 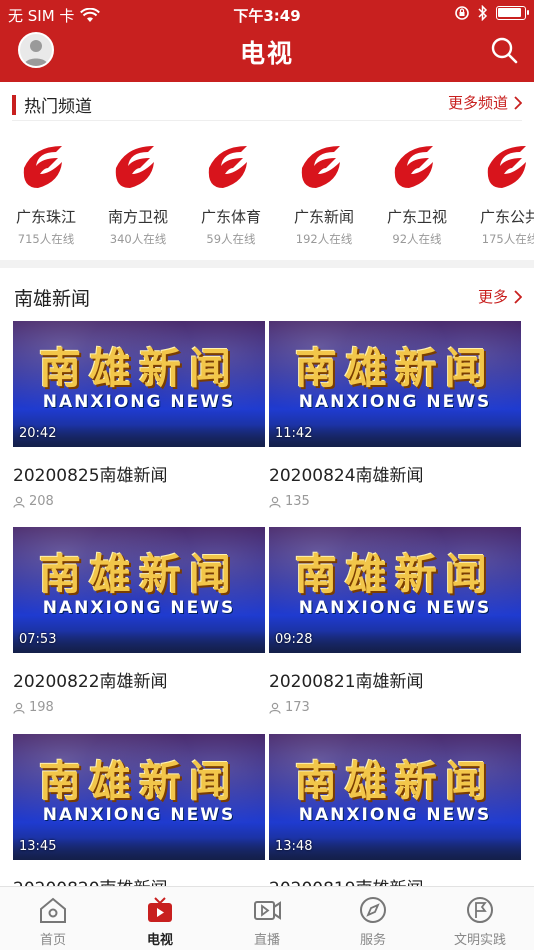 I want to click on news-card: 南雄新闻 NANXIONG NEWS 20:42 20200825南雄新闻 208, so click(x=139, y=415).